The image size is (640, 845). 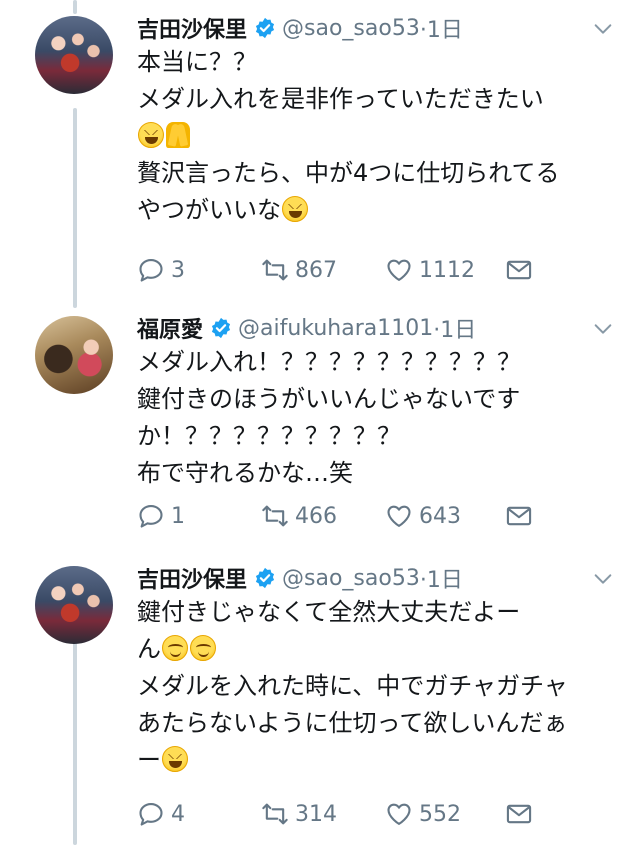 What do you see at coordinates (178, 516) in the screenshot?
I see `reply-count: 1` at bounding box center [178, 516].